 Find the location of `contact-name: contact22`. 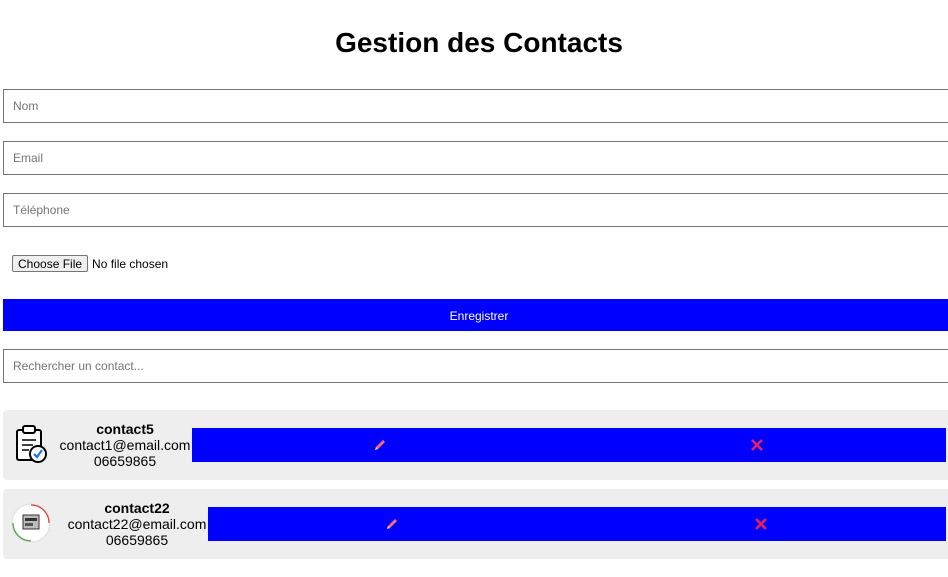

contact-name: contact22 is located at coordinates (137, 508).